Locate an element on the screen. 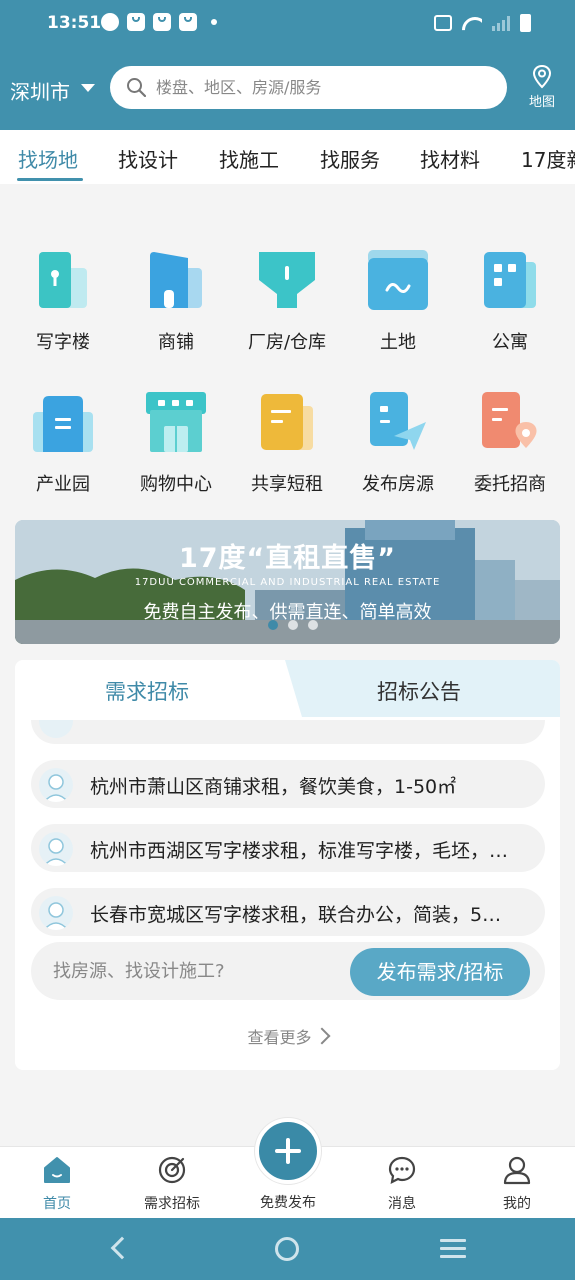  nav-messages: 消息 is located at coordinates (402, 1183).